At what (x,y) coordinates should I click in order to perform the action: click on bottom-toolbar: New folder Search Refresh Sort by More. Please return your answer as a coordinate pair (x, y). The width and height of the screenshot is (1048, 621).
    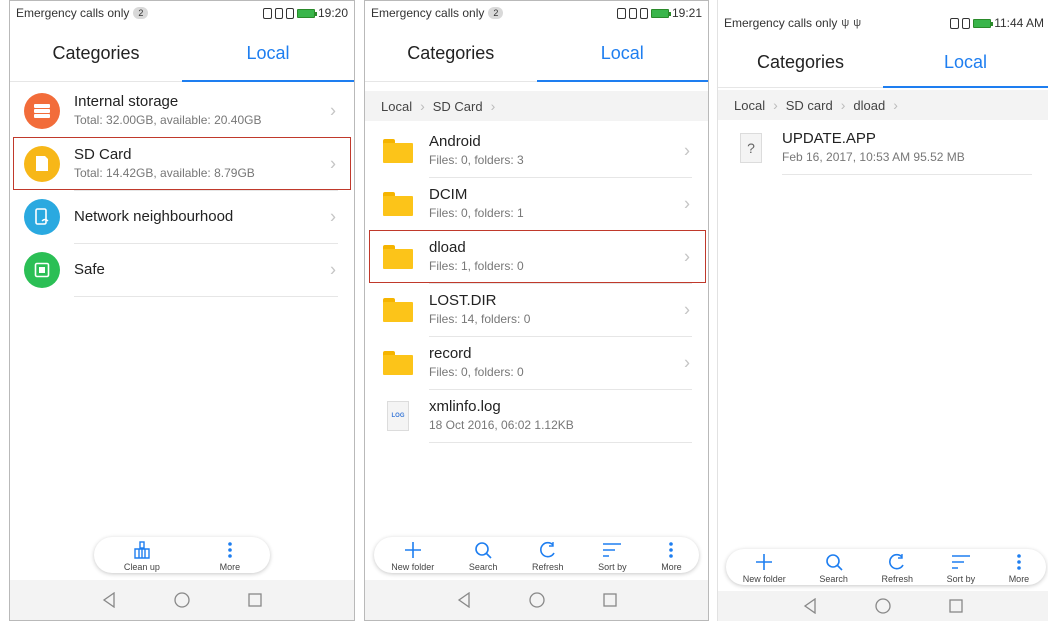
    Looking at the image, I should click on (536, 555).